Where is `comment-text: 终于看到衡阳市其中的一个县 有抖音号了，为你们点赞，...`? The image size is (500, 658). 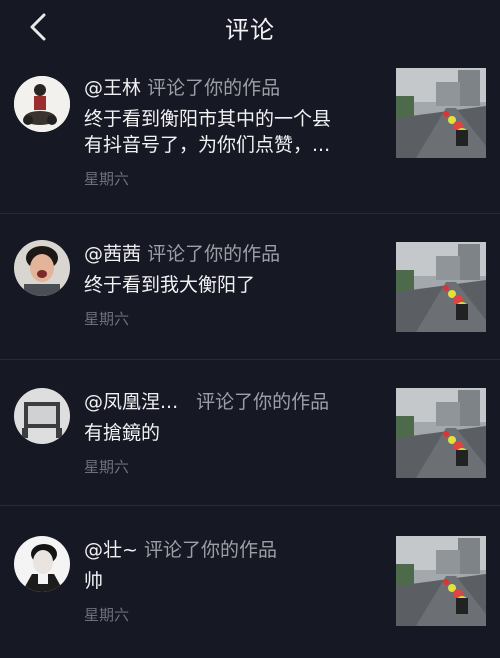
comment-text: 终于看到衡阳市其中的一个县 有抖音号了，为你们点赞，... is located at coordinates (234, 132).